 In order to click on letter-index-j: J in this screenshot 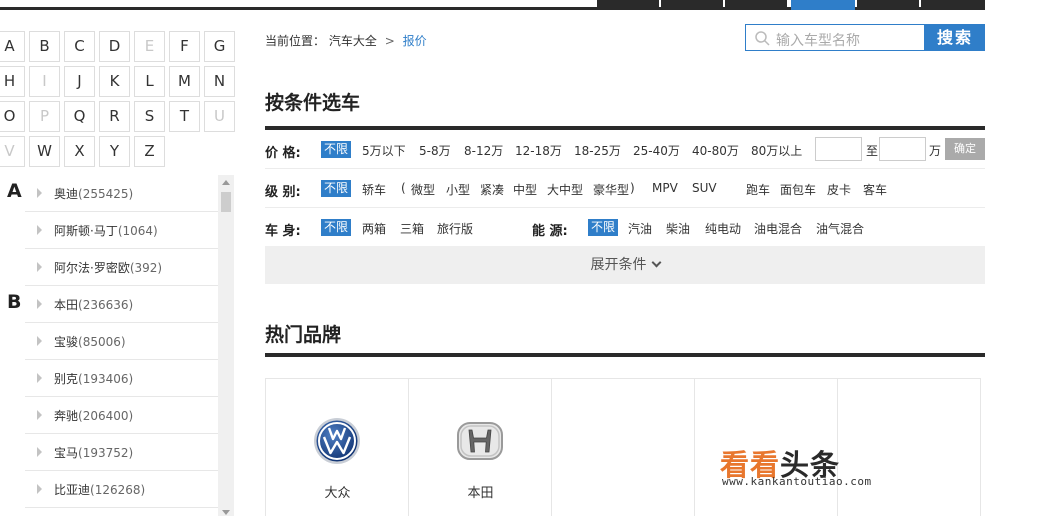, I will do `click(79, 81)`.